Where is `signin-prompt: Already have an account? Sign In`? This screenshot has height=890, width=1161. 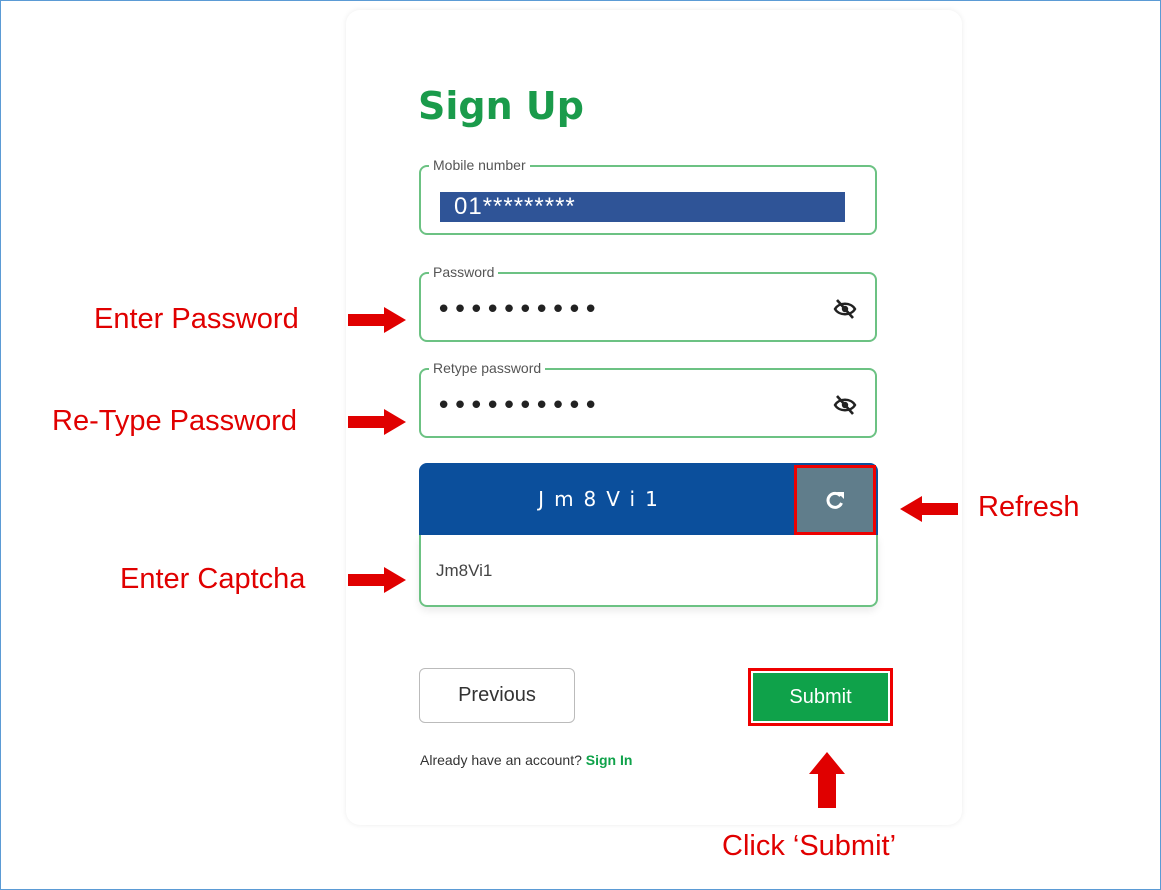 signin-prompt: Already have an account? Sign In is located at coordinates (526, 760).